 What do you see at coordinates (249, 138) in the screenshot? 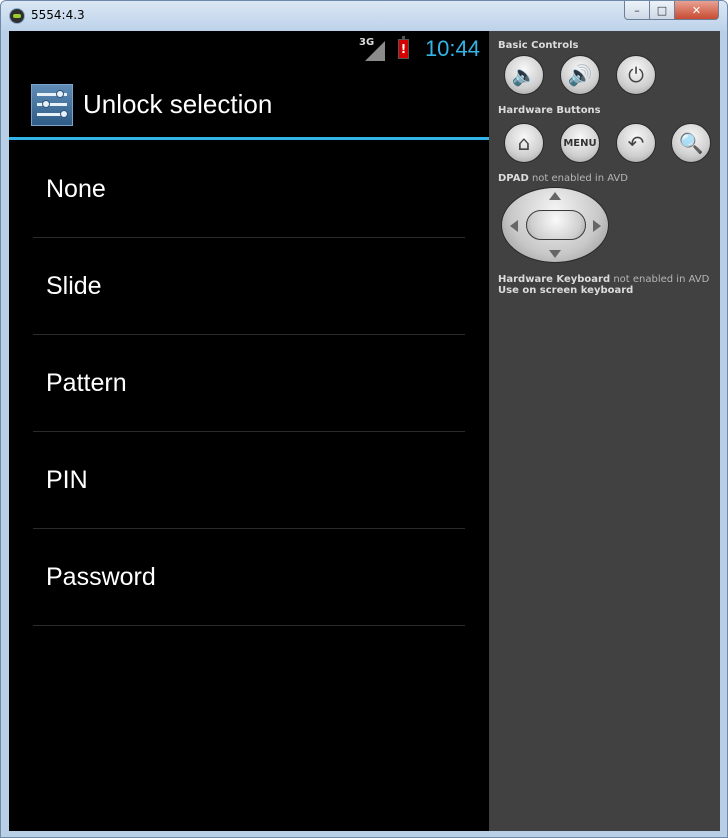
I see `action-bar-divider` at bounding box center [249, 138].